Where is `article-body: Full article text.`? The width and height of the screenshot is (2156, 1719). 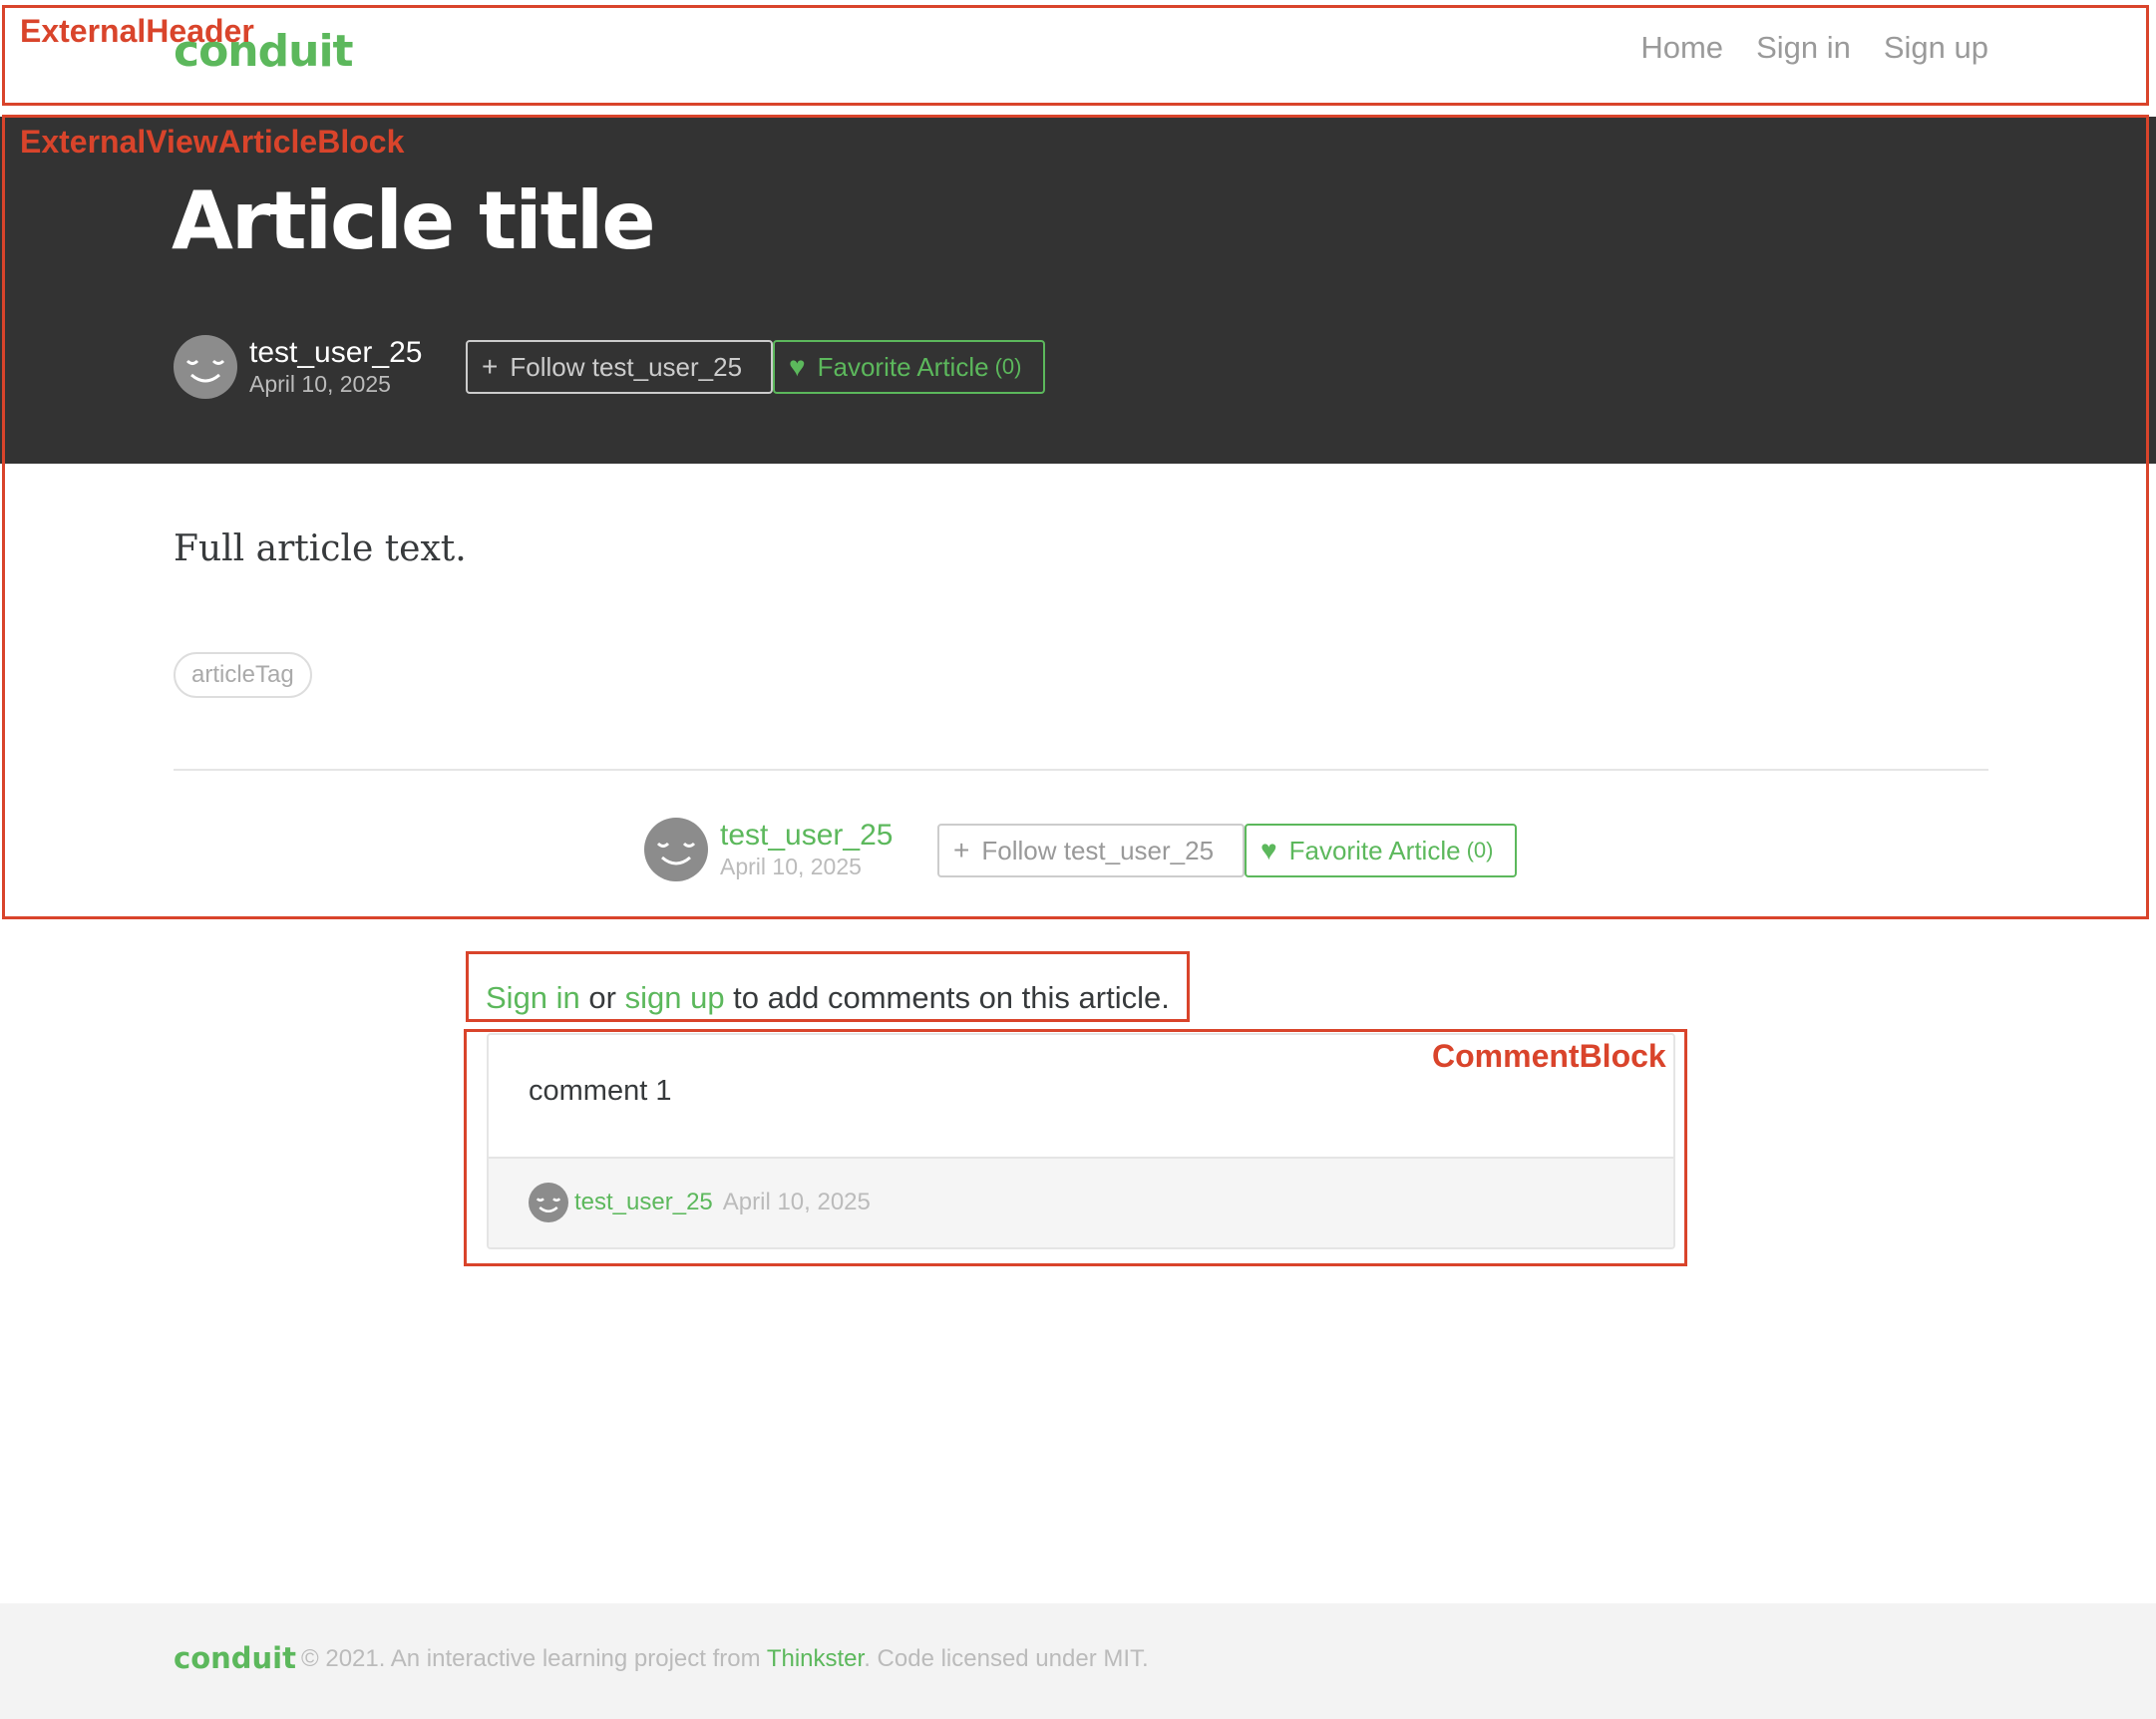 article-body: Full article text. is located at coordinates (321, 548).